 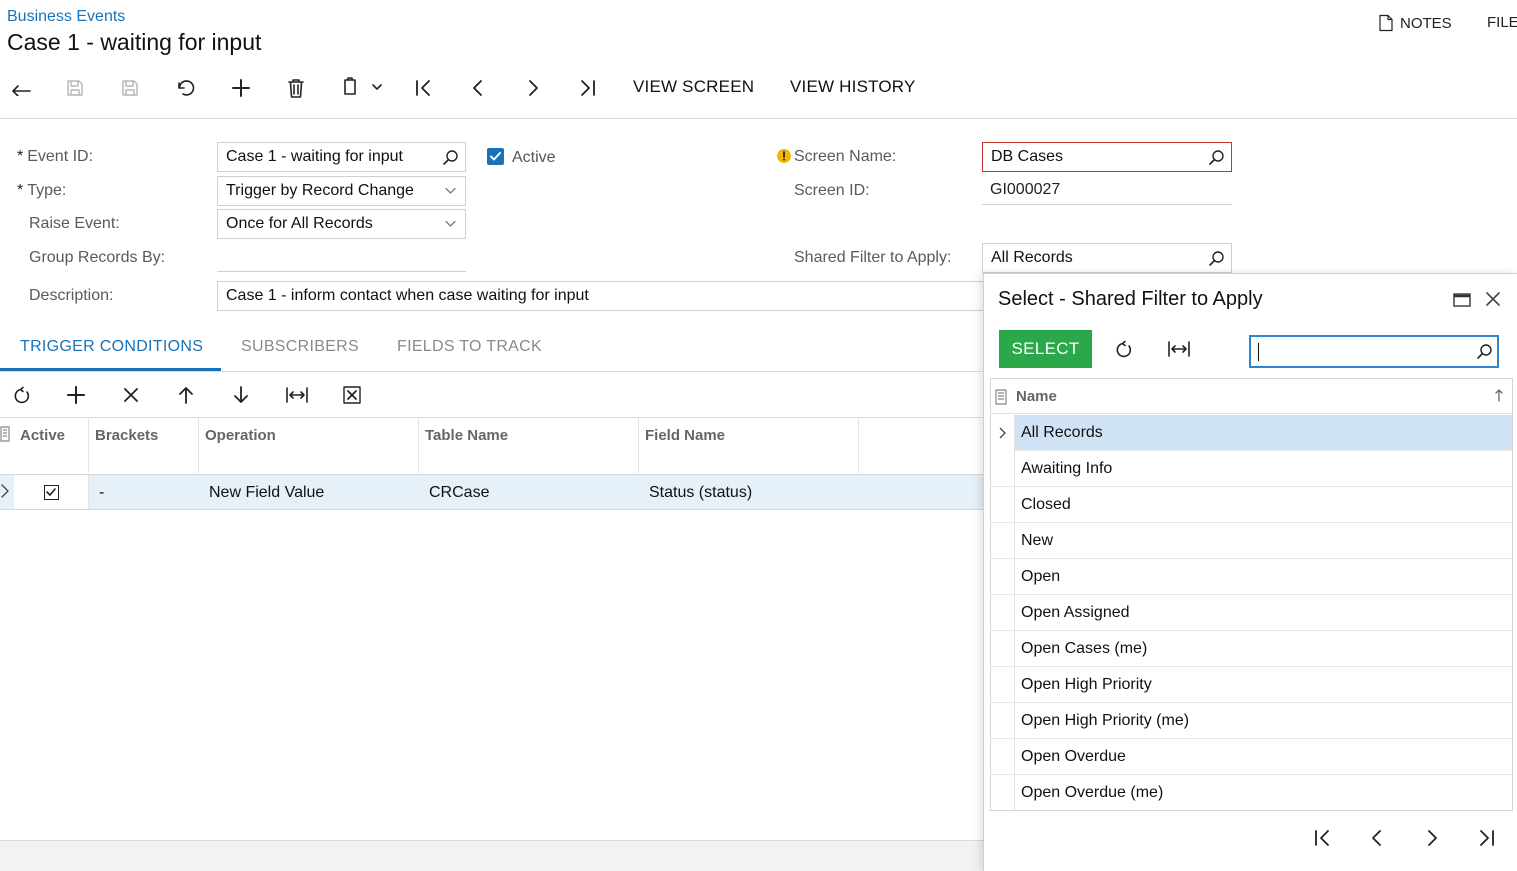 I want to click on last-icon, so click(x=588, y=88).